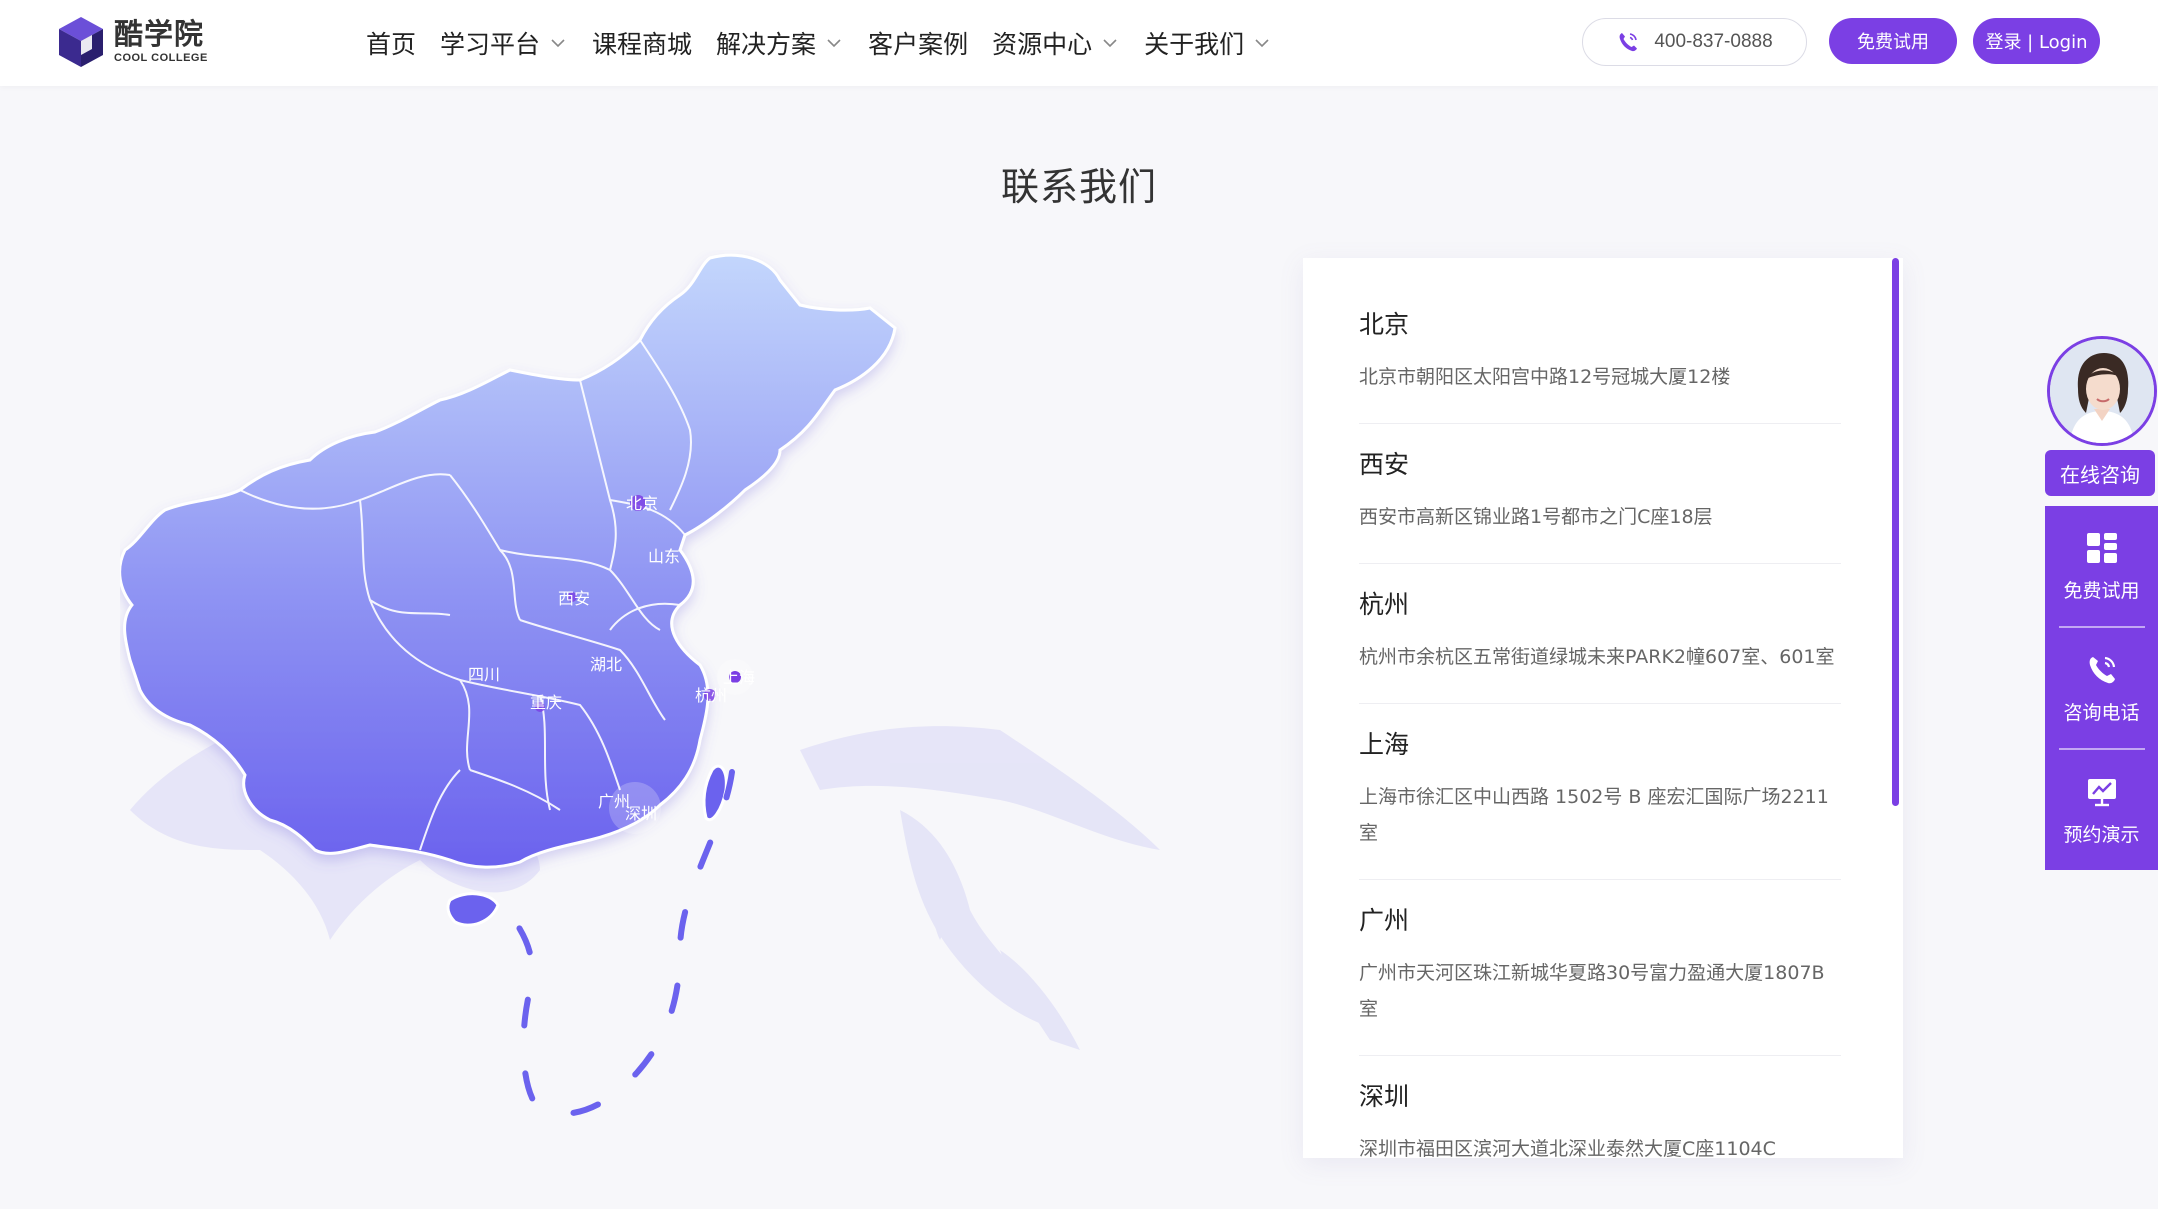  I want to click on float-free-trial: 免费试用, so click(2101, 566).